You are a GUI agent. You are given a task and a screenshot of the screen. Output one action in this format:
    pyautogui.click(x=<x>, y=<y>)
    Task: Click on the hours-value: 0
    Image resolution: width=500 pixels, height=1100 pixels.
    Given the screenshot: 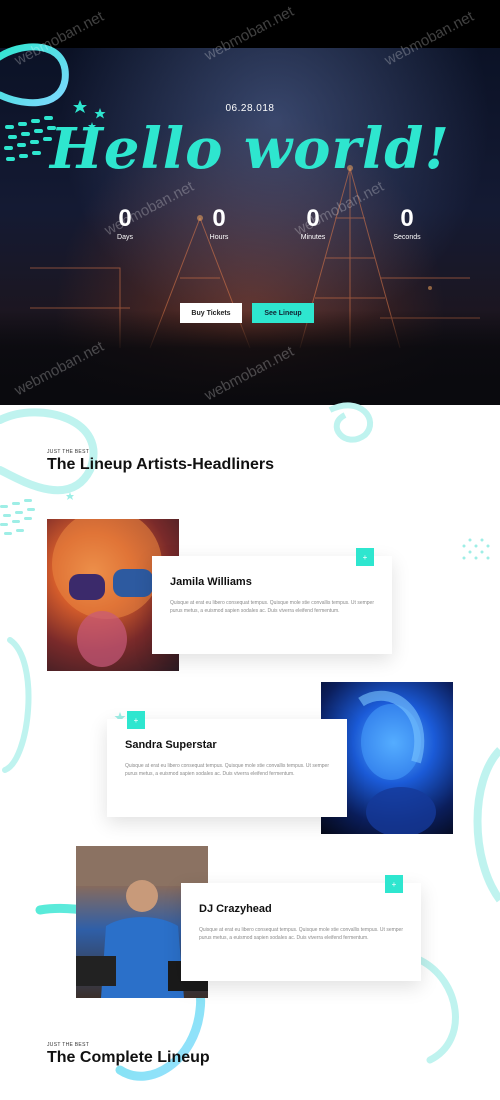 What is the action you would take?
    pyautogui.click(x=219, y=218)
    